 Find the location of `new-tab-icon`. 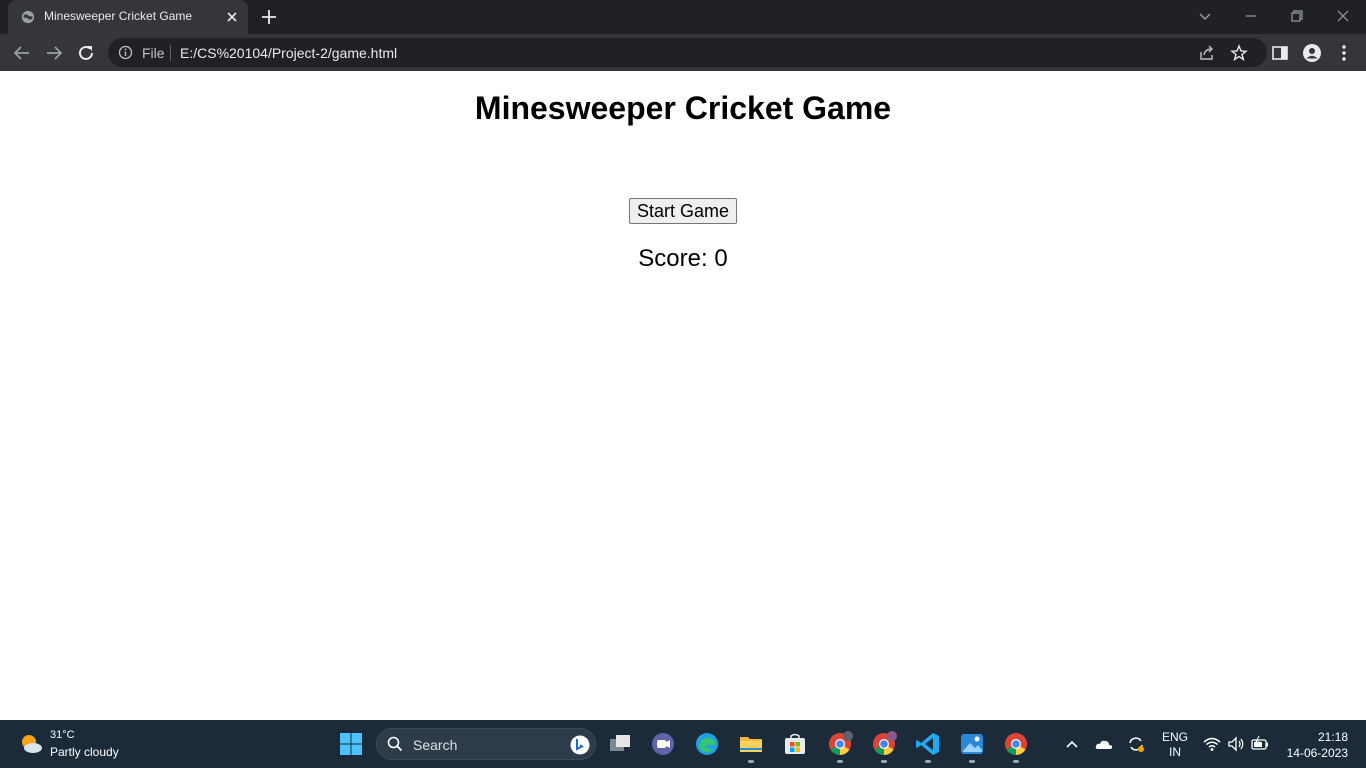

new-tab-icon is located at coordinates (269, 17).